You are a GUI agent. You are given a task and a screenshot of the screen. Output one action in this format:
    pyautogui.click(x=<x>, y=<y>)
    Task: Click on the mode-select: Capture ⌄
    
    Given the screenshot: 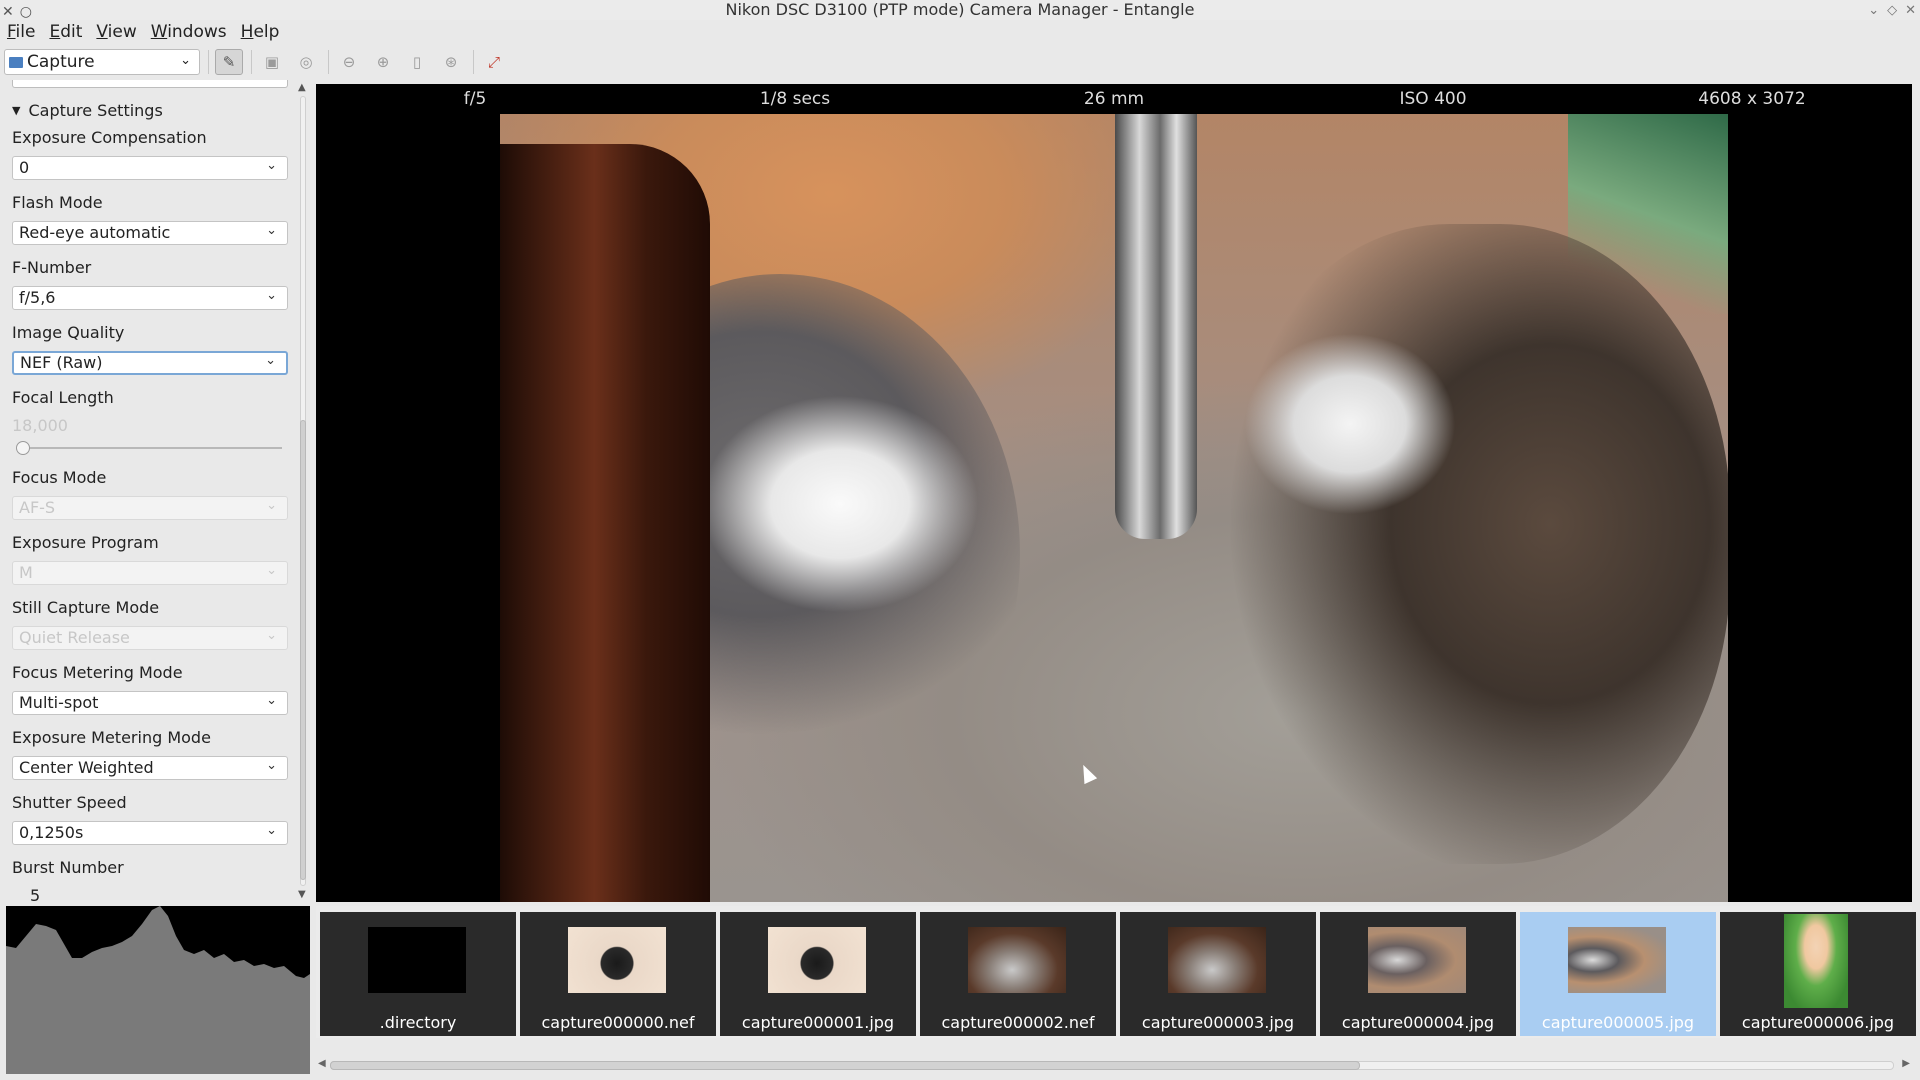 What is the action you would take?
    pyautogui.click(x=102, y=62)
    